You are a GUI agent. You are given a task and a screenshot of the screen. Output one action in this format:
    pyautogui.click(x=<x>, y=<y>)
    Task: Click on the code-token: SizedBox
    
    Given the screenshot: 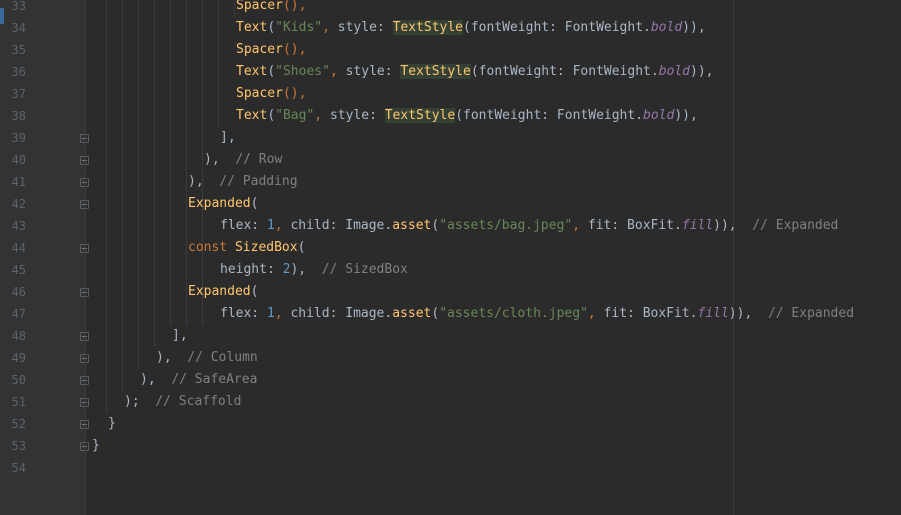 What is the action you would take?
    pyautogui.click(x=266, y=247)
    